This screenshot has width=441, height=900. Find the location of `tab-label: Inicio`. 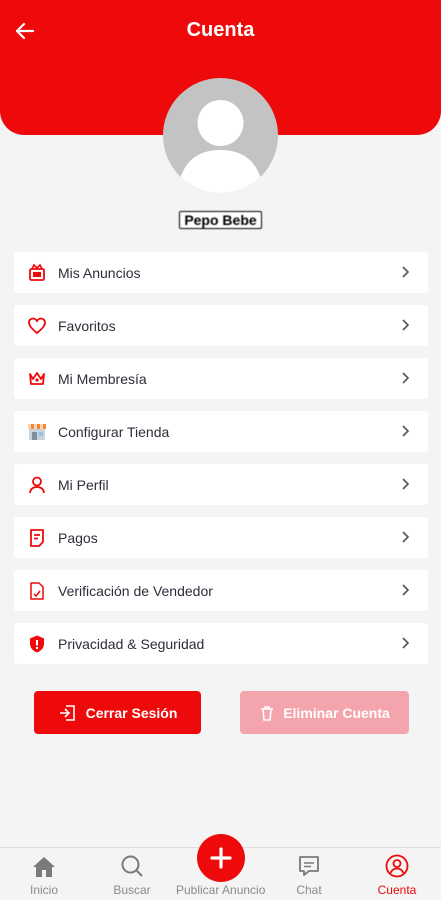

tab-label: Inicio is located at coordinates (43, 890).